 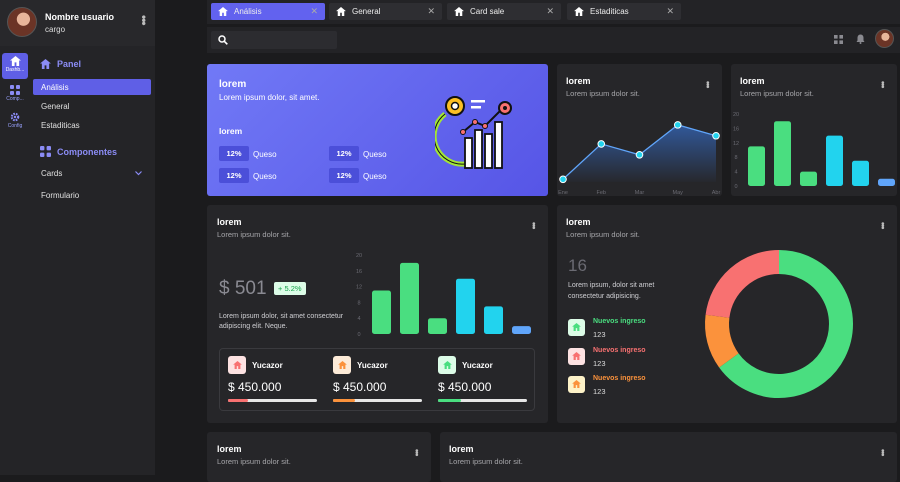 What do you see at coordinates (360, 387) in the screenshot?
I see `seller-amount: $ 450.000` at bounding box center [360, 387].